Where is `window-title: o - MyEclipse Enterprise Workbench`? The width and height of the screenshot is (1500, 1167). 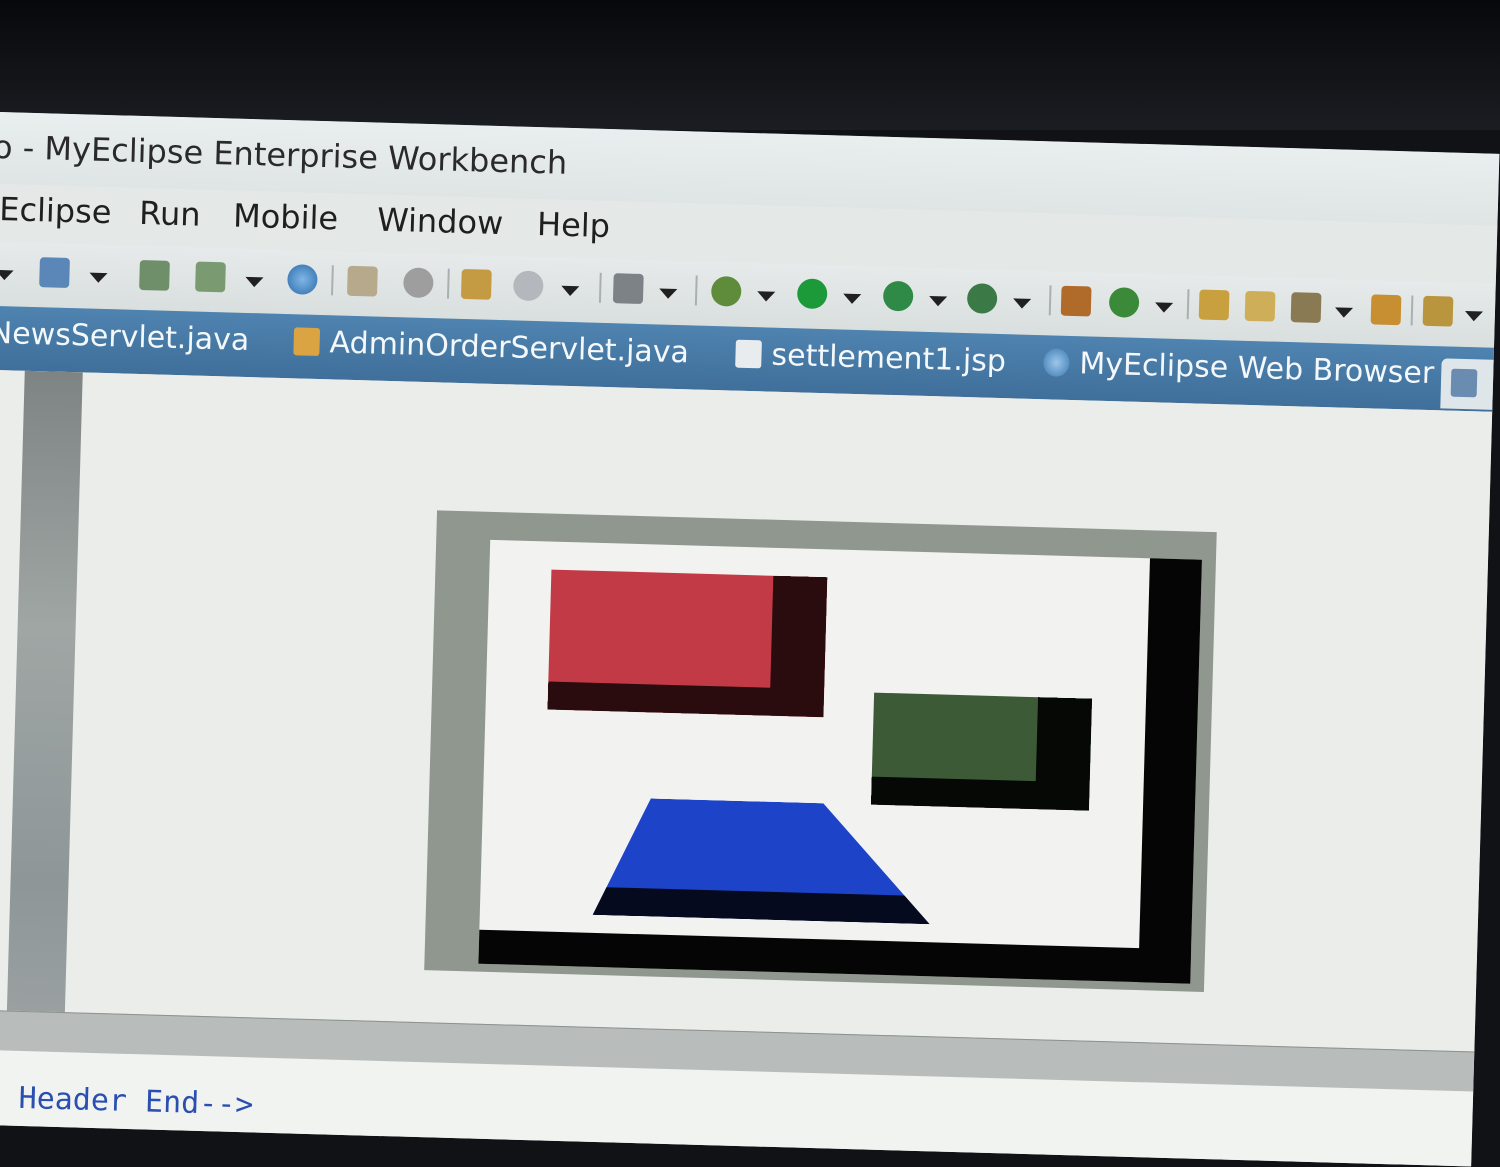
window-title: o - MyEclipse Enterprise Workbench is located at coordinates (284, 154).